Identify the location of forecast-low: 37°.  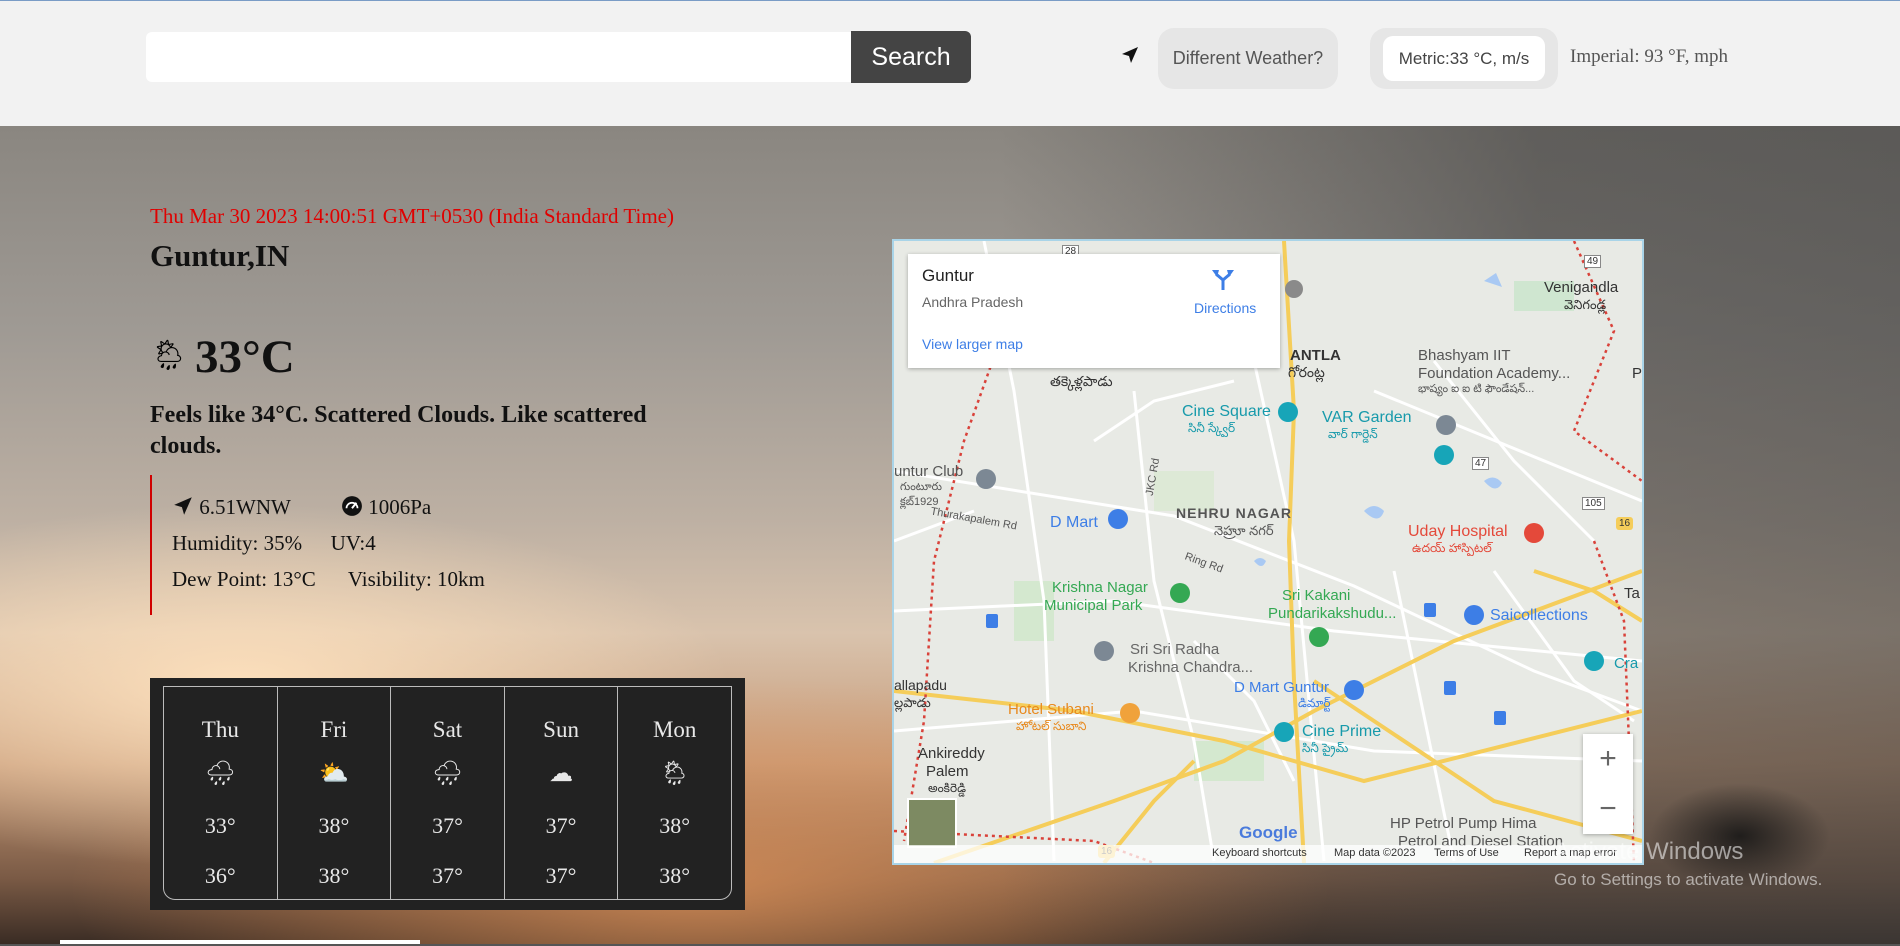
(447, 875).